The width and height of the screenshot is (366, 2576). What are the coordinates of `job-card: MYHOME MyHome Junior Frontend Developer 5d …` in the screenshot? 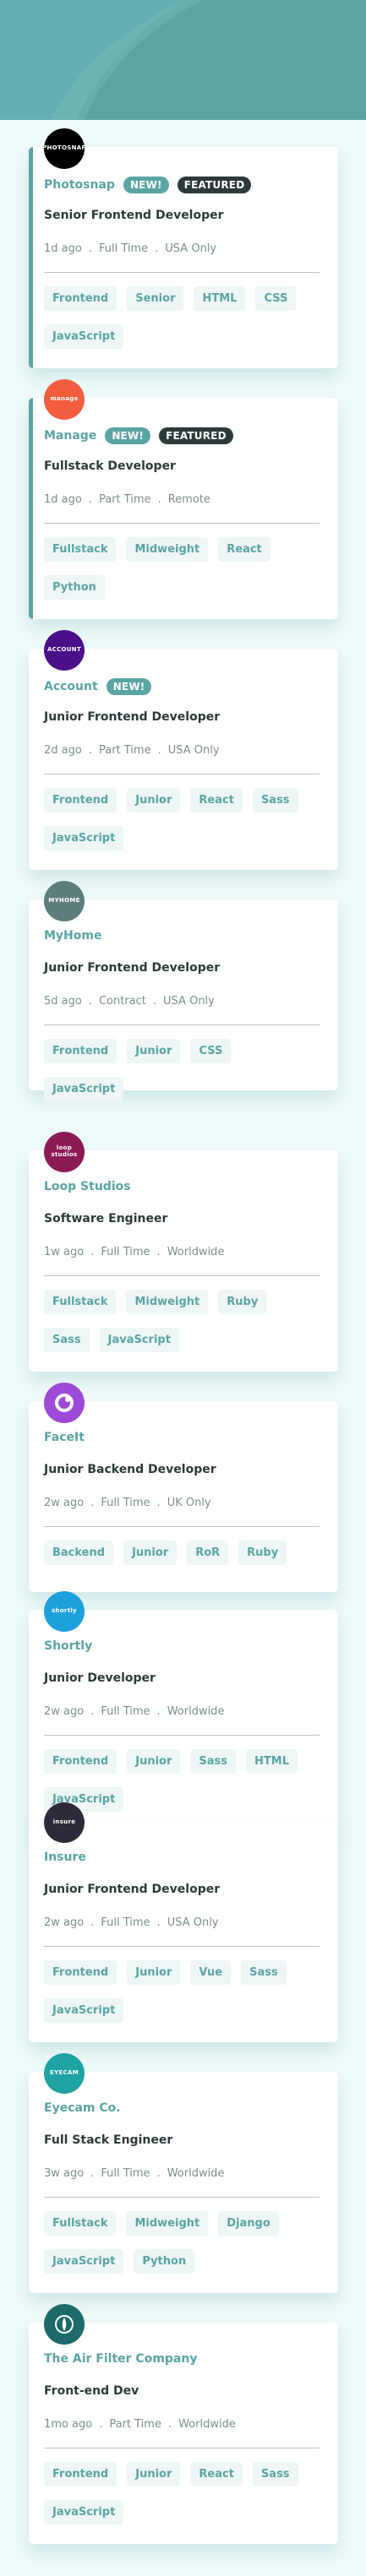 It's located at (183, 991).